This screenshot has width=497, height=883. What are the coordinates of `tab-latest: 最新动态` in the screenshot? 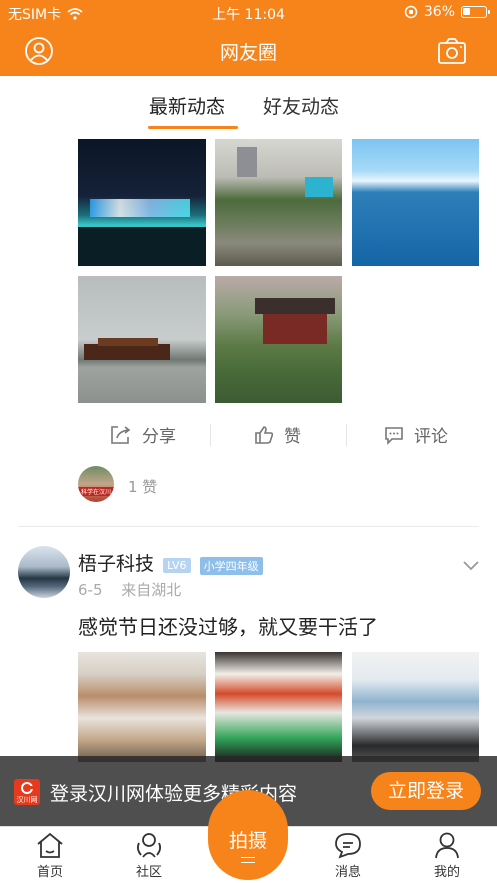 It's located at (187, 105).